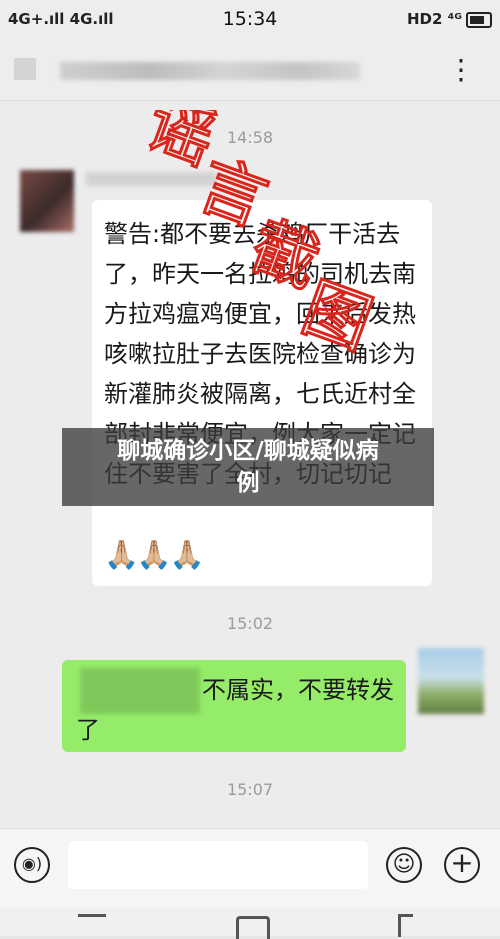  Describe the element at coordinates (25, 69) in the screenshot. I see `back-icon` at that location.